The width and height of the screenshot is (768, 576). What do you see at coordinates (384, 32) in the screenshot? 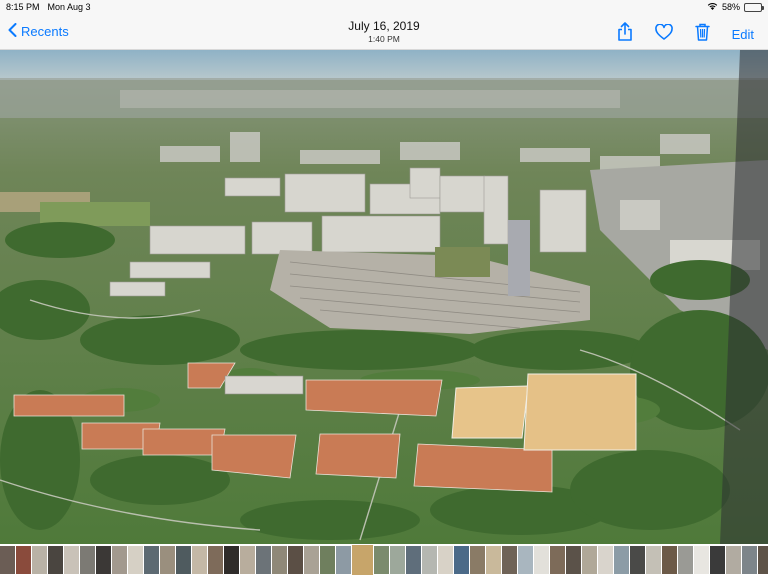
I see `nav-bar: Recents July 16, 2019 1:40 PM Edit` at bounding box center [384, 32].